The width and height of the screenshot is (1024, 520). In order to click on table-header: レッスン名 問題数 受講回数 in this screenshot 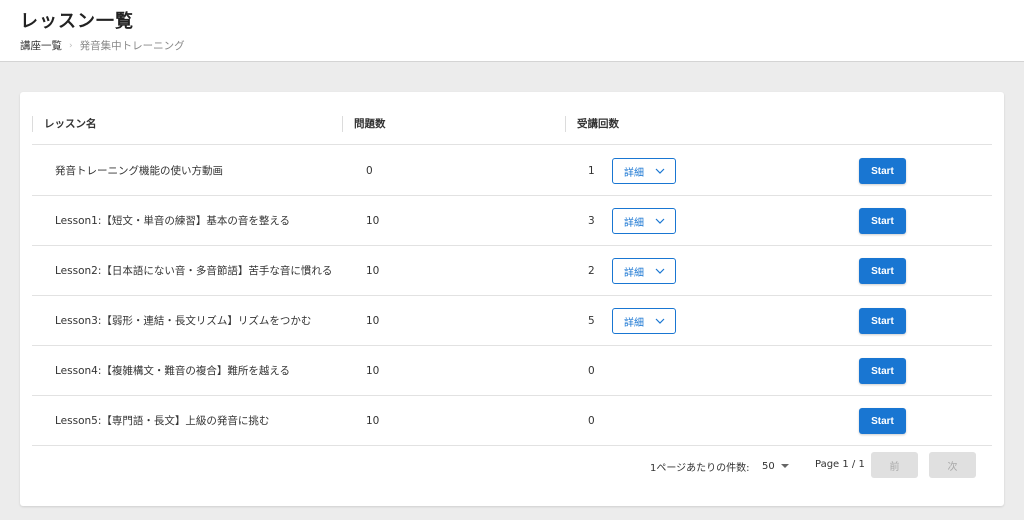, I will do `click(512, 126)`.